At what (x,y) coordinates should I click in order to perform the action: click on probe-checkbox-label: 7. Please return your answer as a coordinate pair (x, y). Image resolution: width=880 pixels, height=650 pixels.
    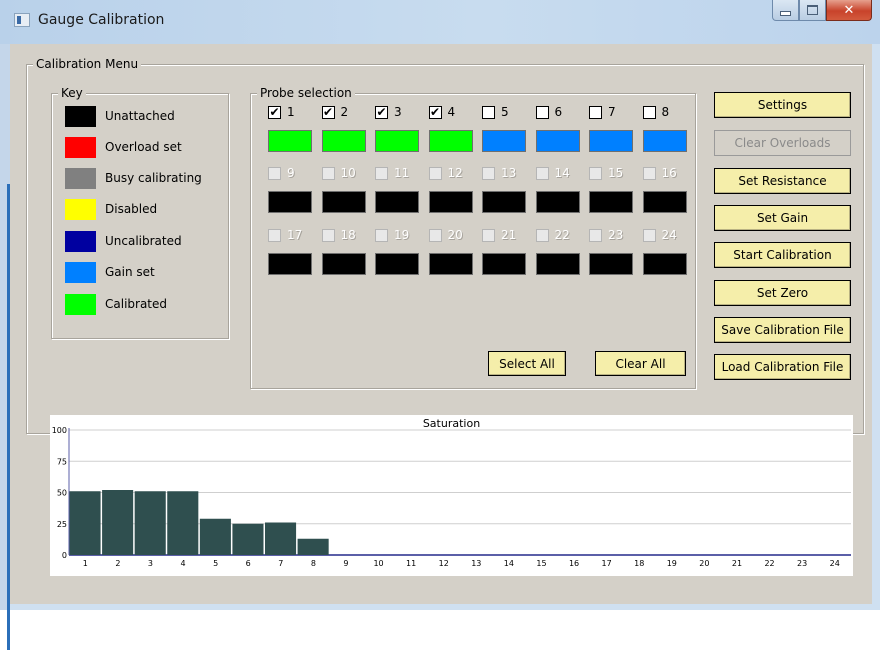
    Looking at the image, I should click on (612, 112).